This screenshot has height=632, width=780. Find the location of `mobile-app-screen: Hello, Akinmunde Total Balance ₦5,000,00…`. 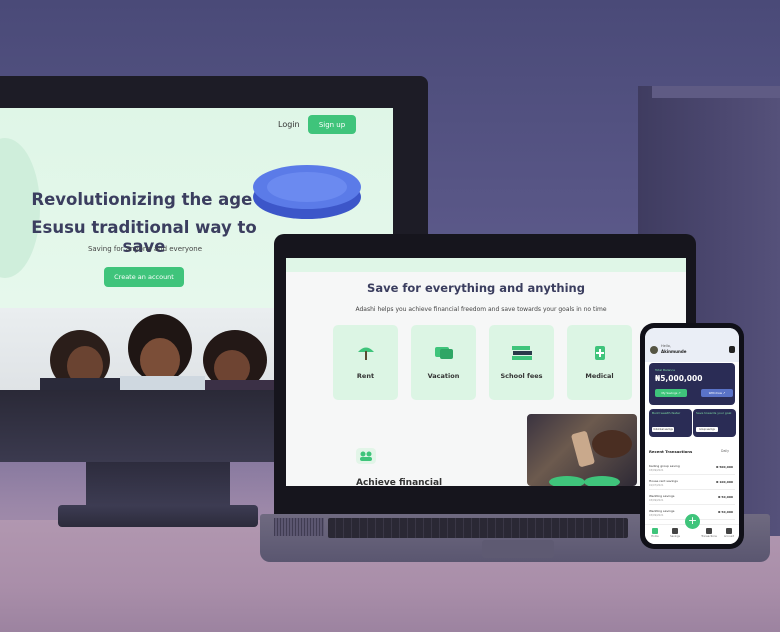

mobile-app-screen: Hello, Akinmunde Total Balance ₦5,000,00… is located at coordinates (692, 436).